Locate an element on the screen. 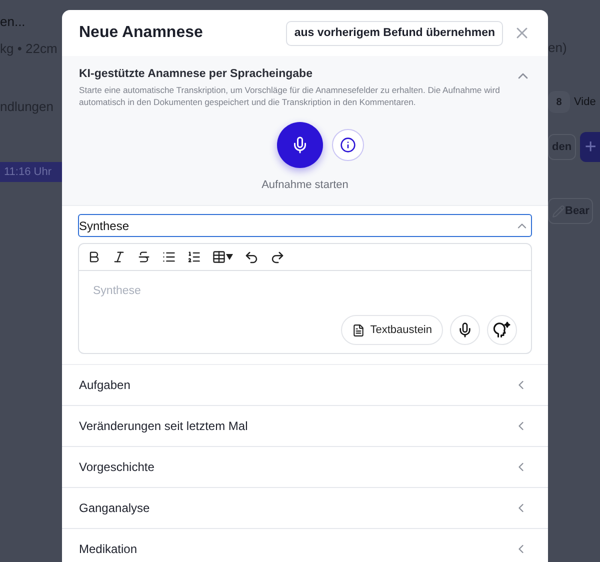 The image size is (600, 562). section-description: Starte eine automatische Transkription, um Vorschläge für die Anamnesefelder zu erhalten. Die Aufnahme wird automatisch in den Dokumenten gespeichert und die Transkription in den Kommentaren. is located at coordinates (290, 96).